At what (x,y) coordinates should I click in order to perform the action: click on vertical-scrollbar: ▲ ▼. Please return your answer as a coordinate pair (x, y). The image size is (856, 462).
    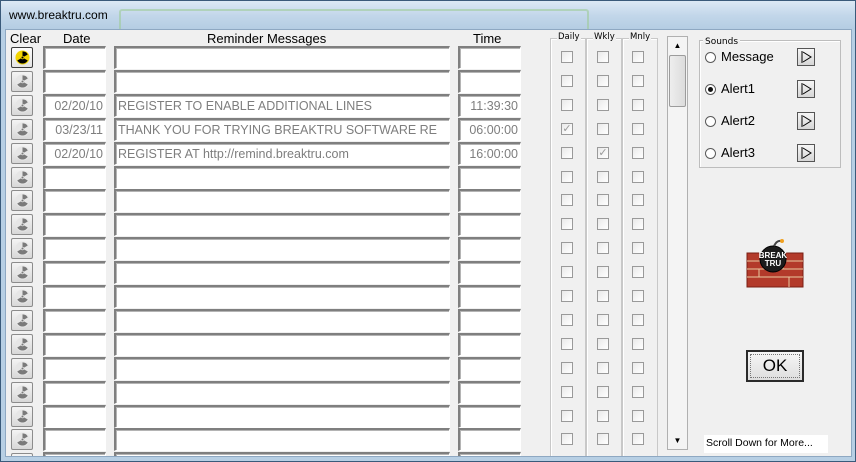
    Looking at the image, I should click on (677, 243).